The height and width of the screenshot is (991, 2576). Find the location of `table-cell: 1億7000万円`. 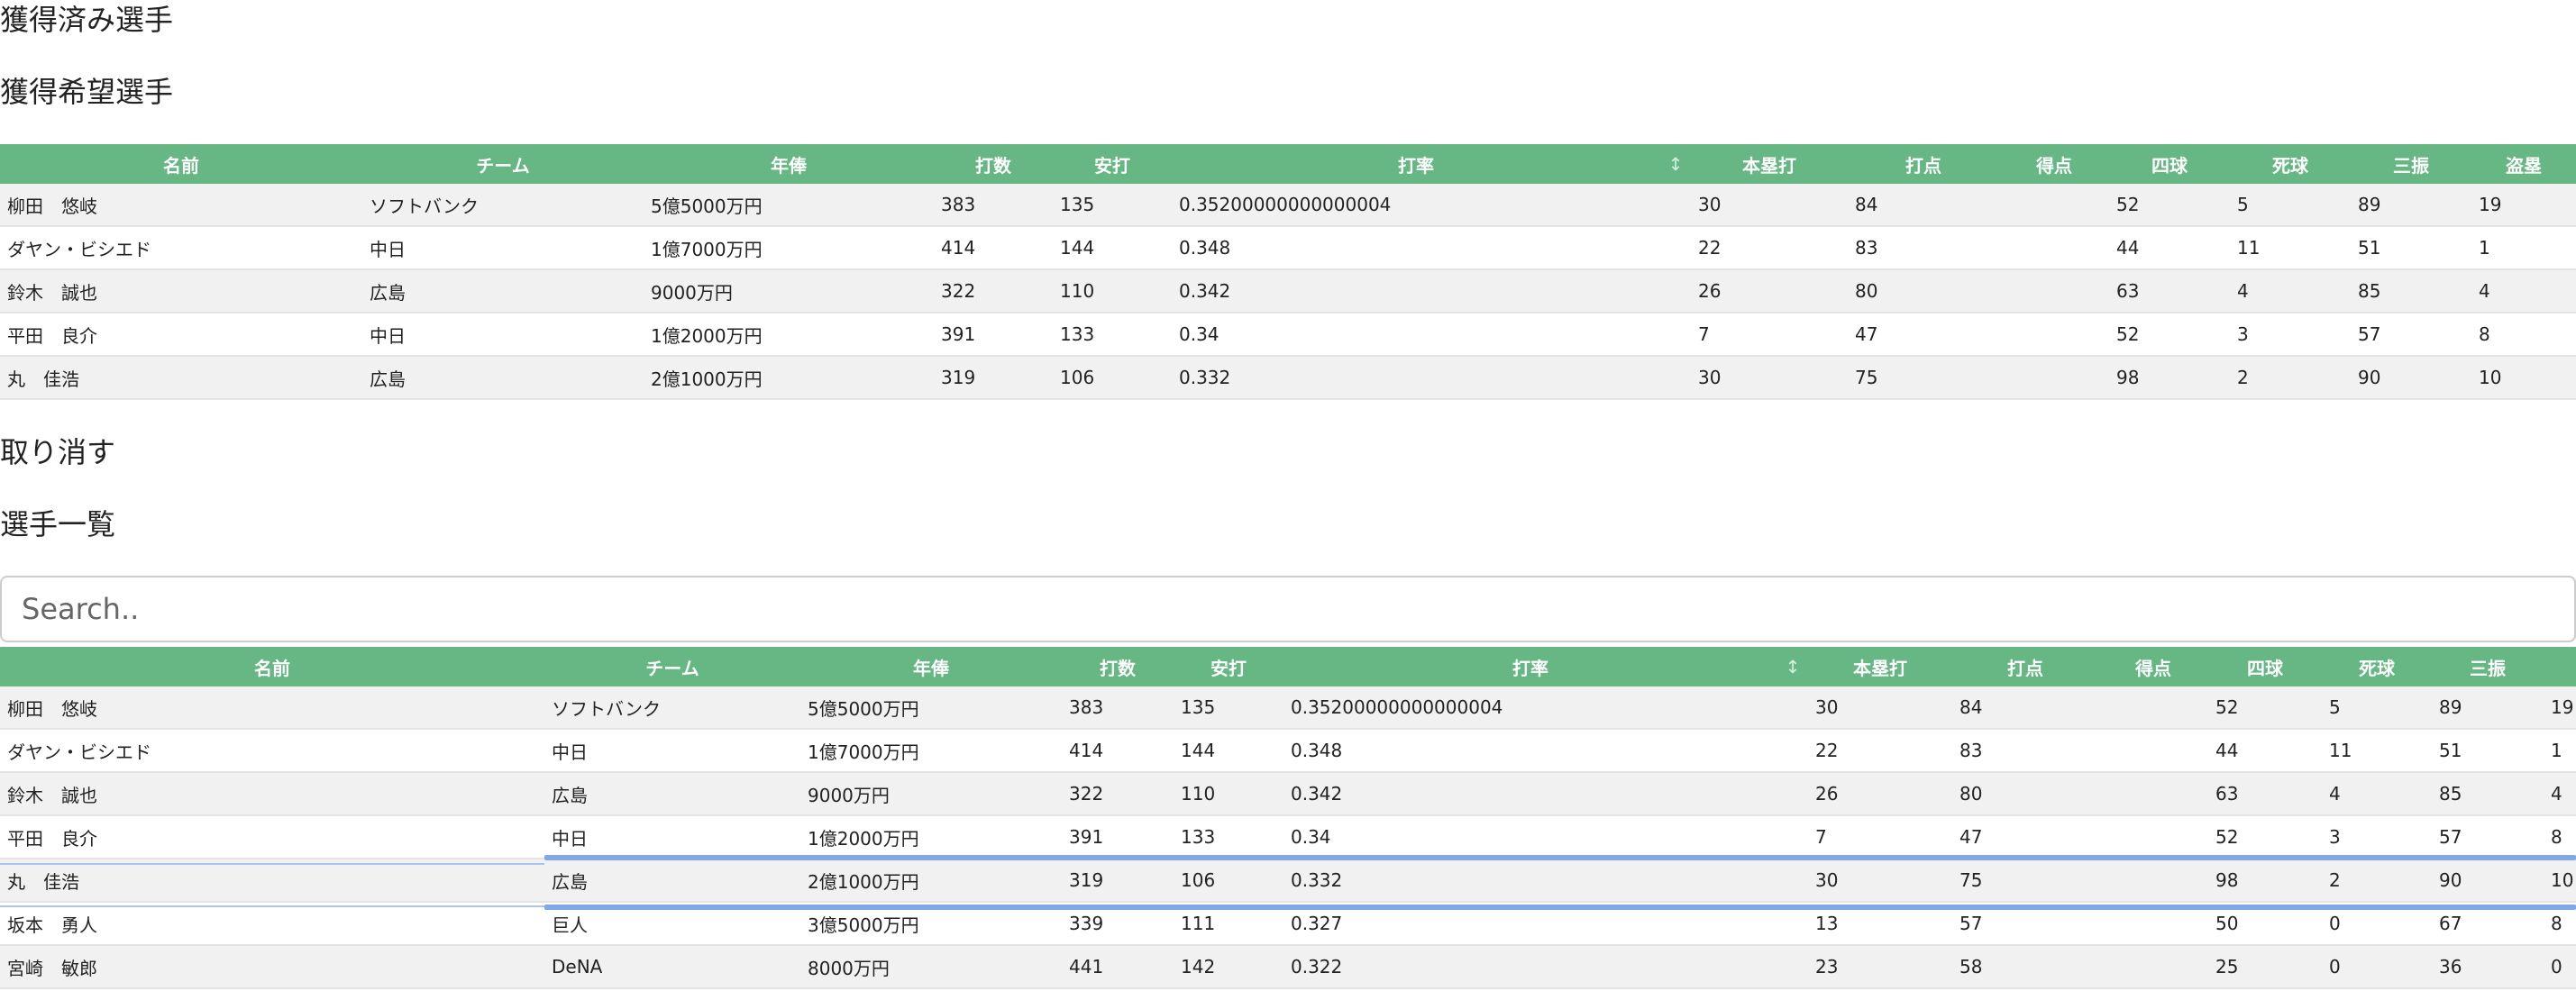

table-cell: 1億7000万円 is located at coordinates (789, 248).